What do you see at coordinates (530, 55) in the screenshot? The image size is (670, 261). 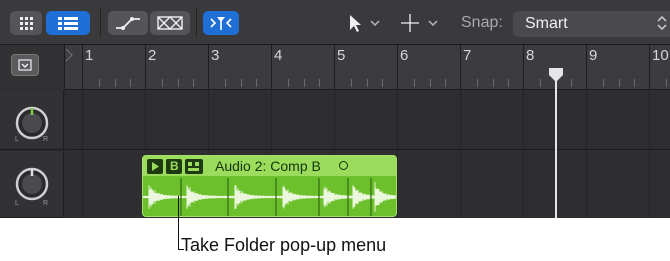 I see `ruler-bar-number: 8` at bounding box center [530, 55].